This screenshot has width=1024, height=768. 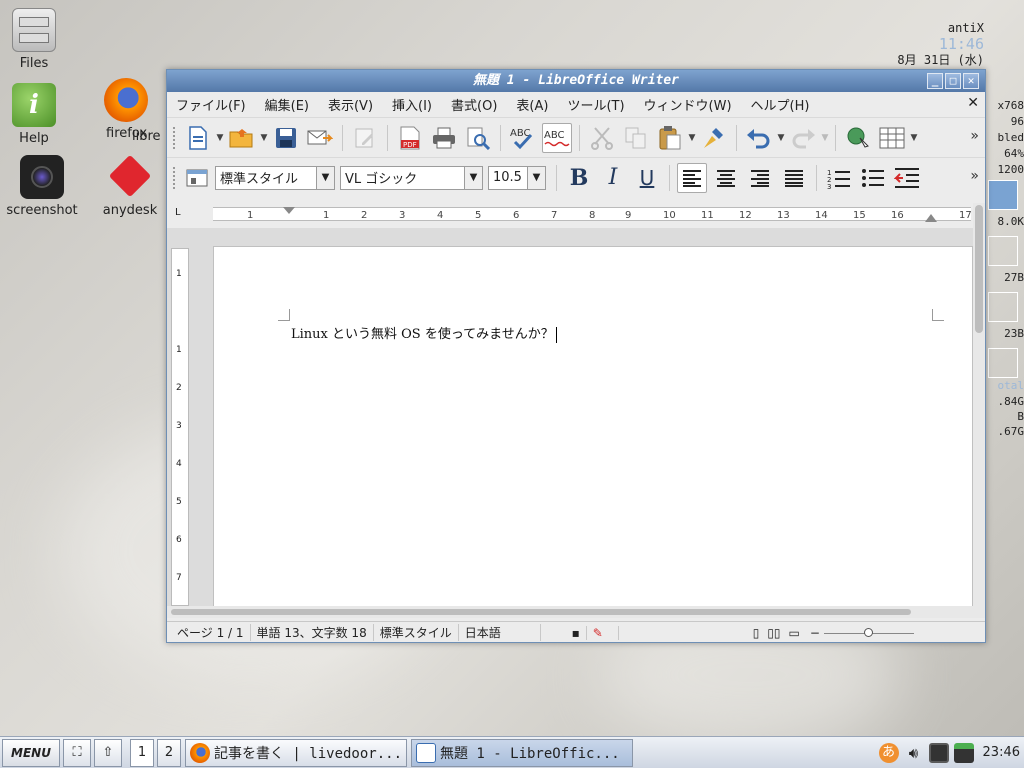 I want to click on launcher-icon: ⇧, so click(x=108, y=752).